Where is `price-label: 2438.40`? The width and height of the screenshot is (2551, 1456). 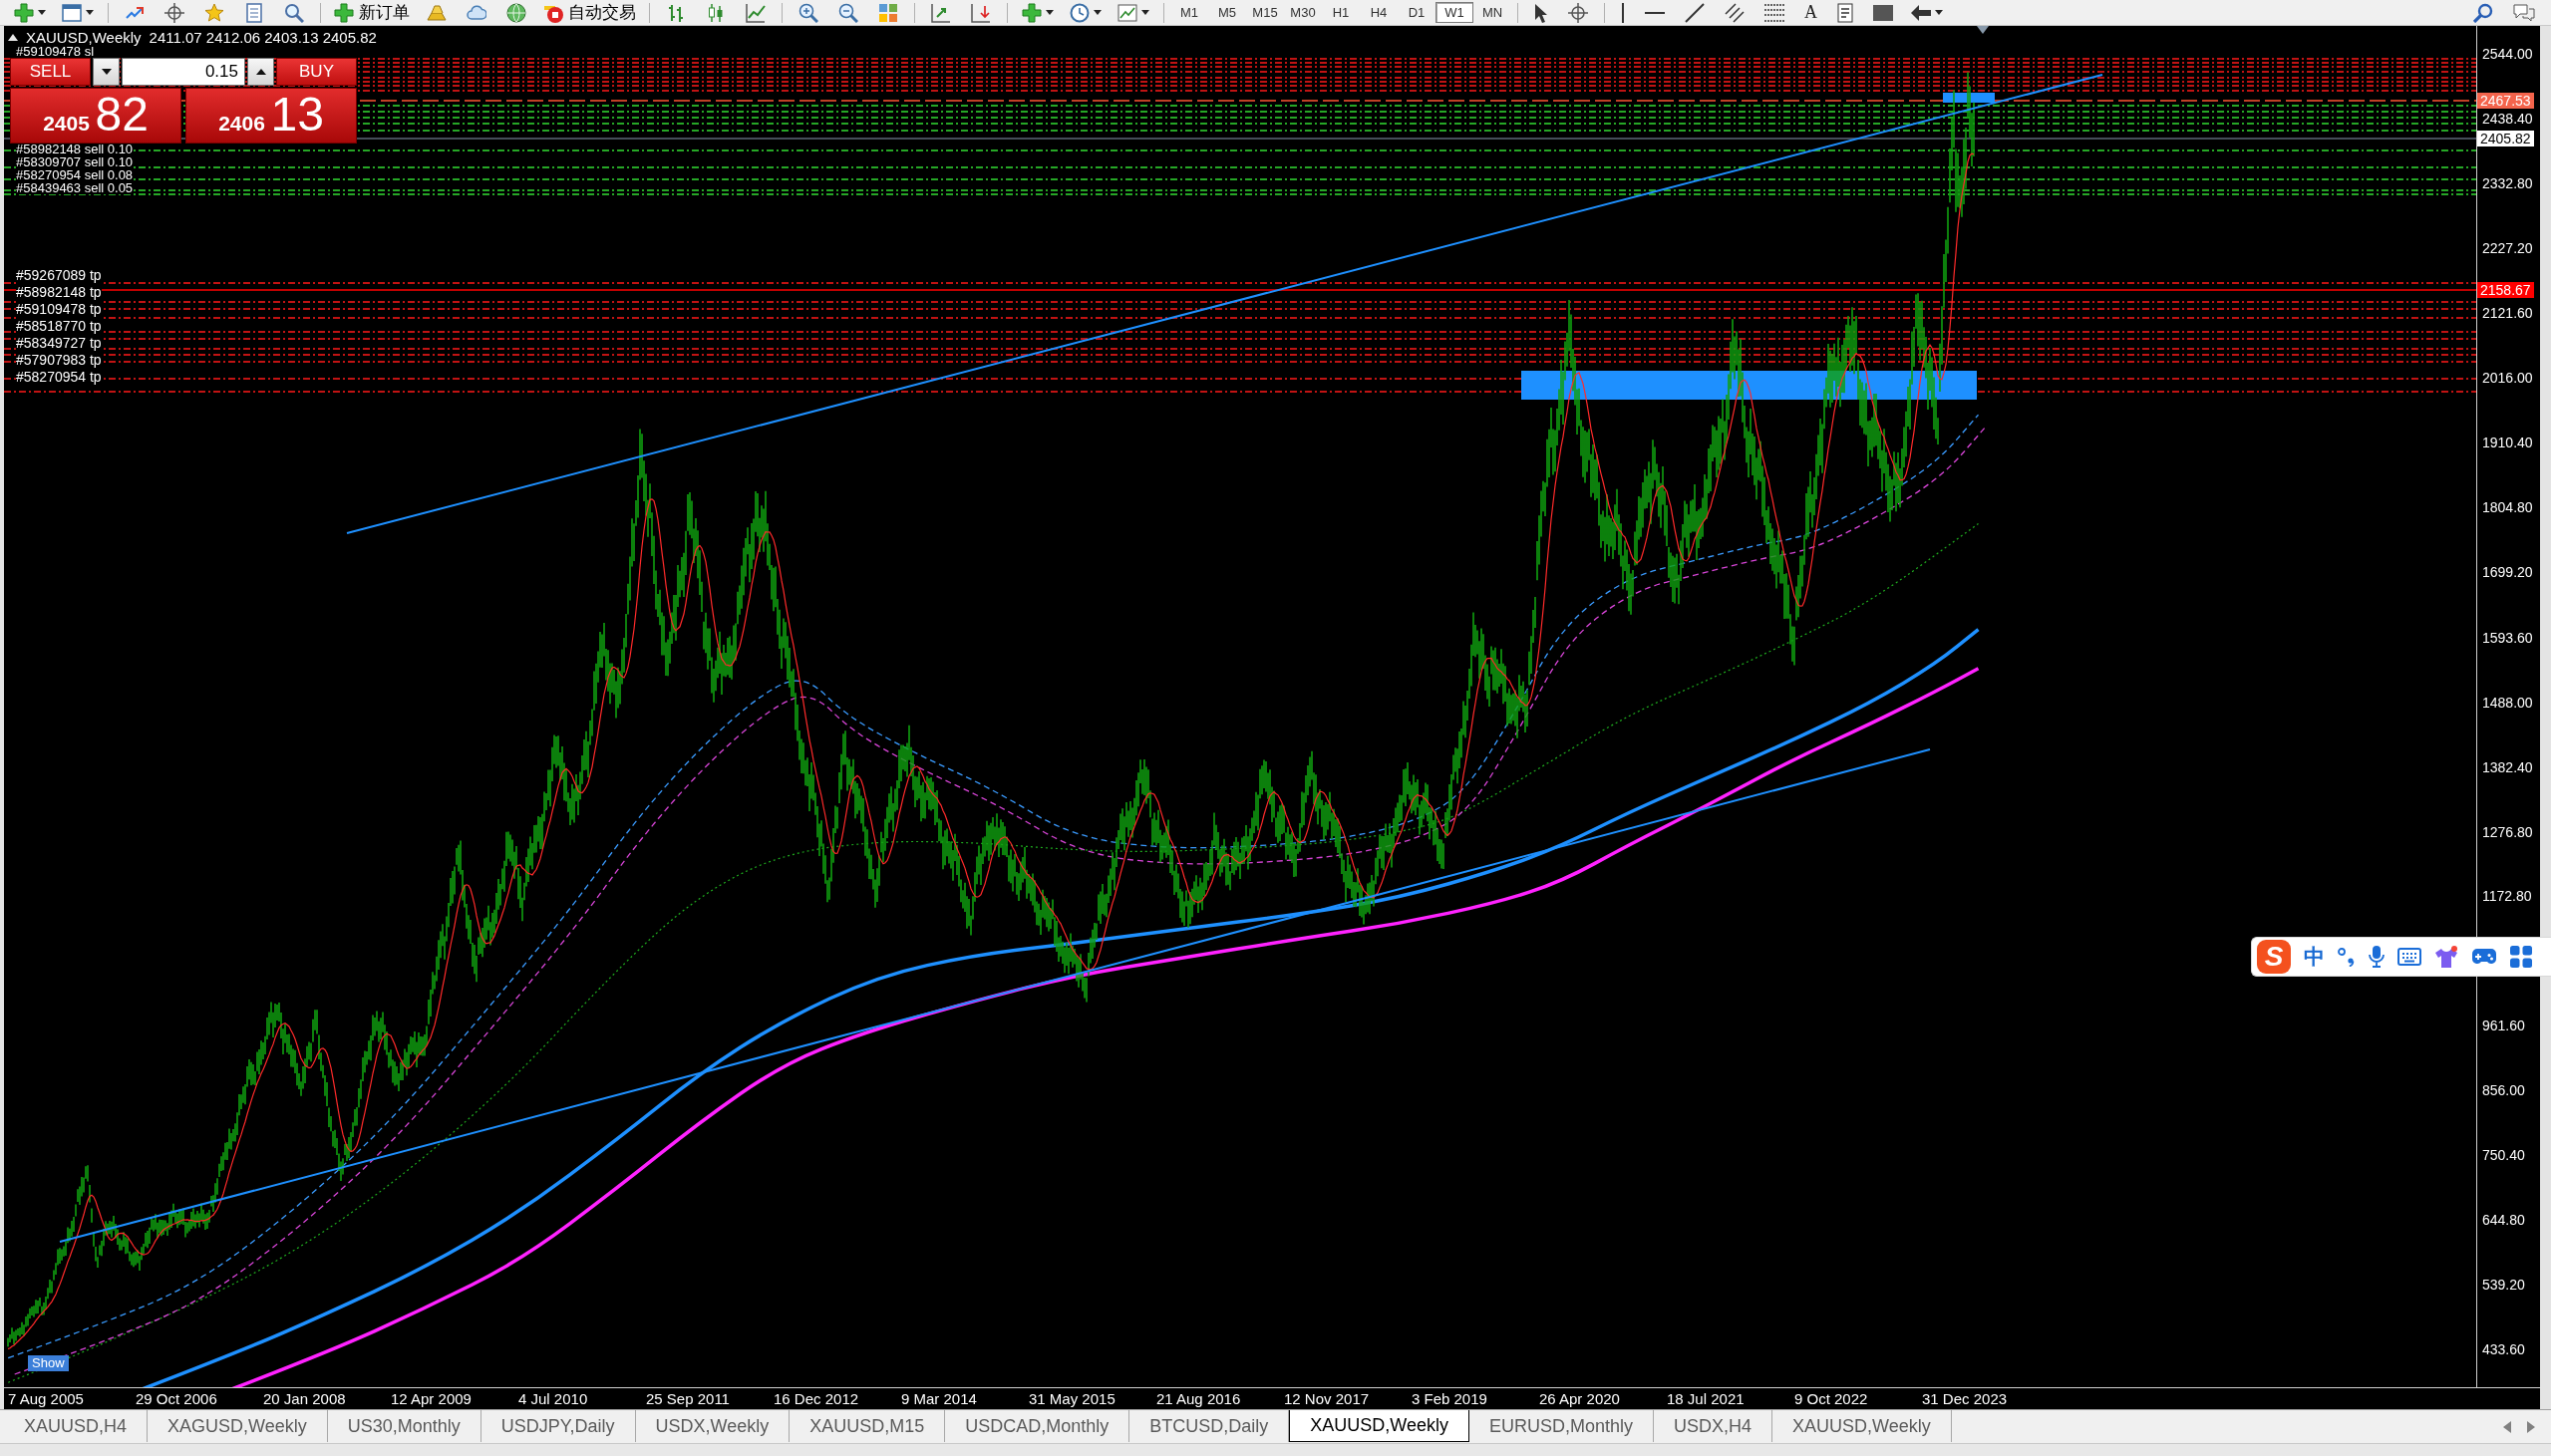
price-label: 2438.40 is located at coordinates (2507, 119).